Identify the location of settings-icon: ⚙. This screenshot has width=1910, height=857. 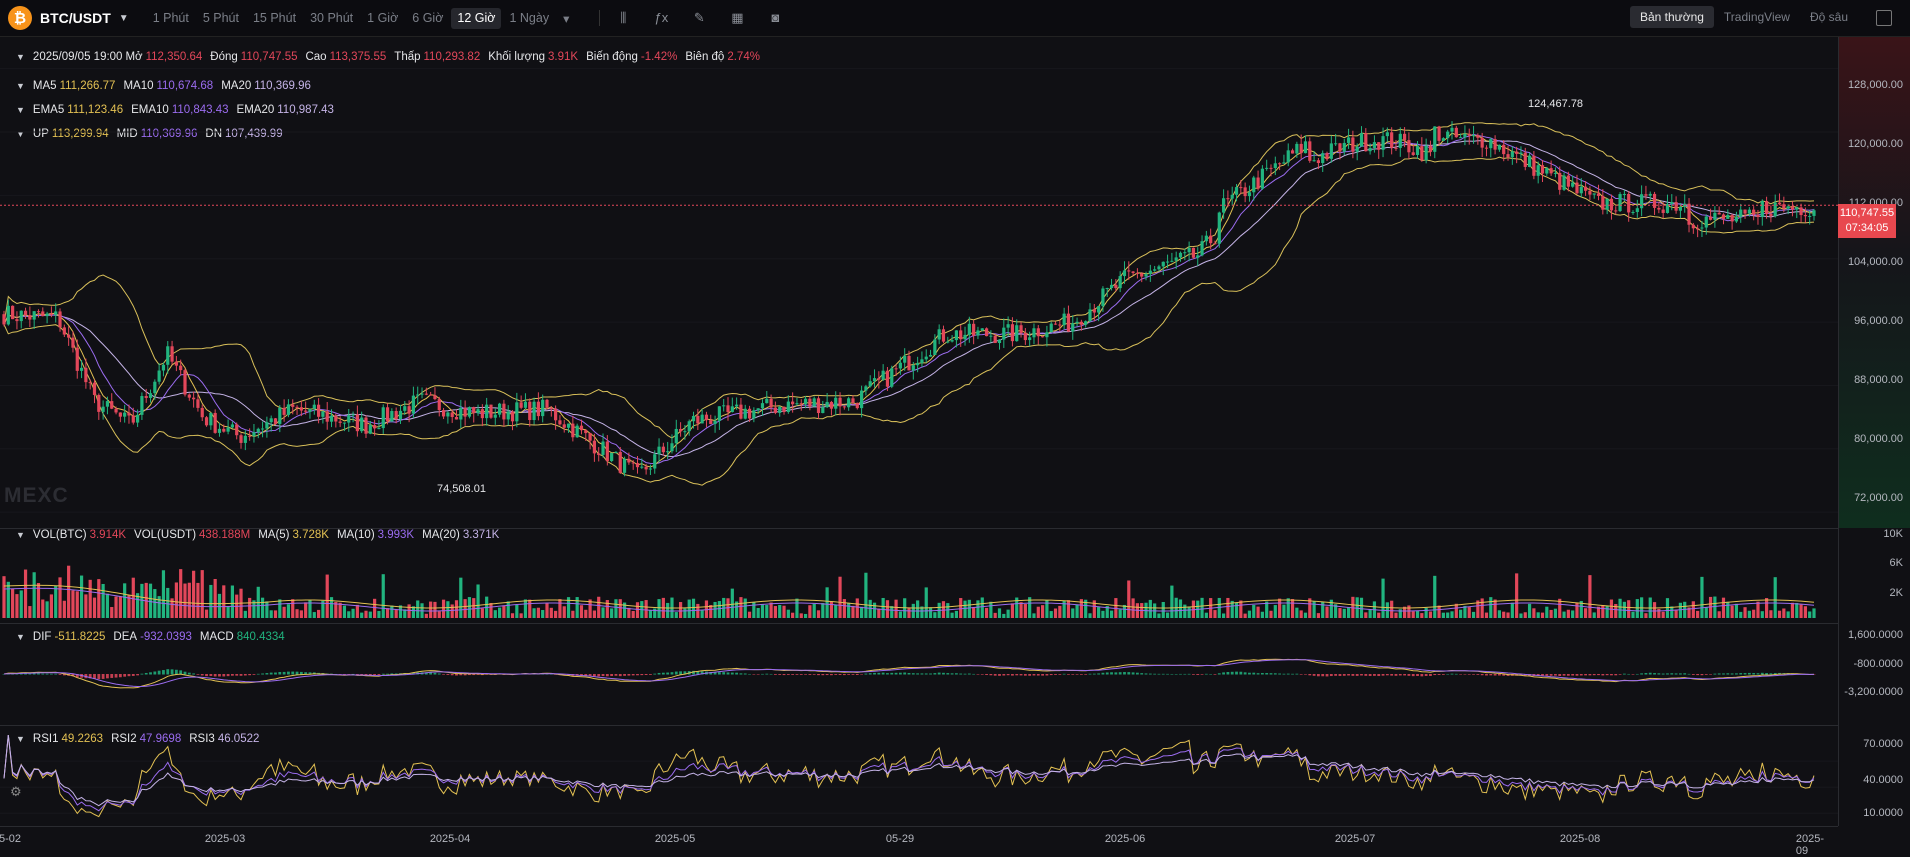
(22, 795).